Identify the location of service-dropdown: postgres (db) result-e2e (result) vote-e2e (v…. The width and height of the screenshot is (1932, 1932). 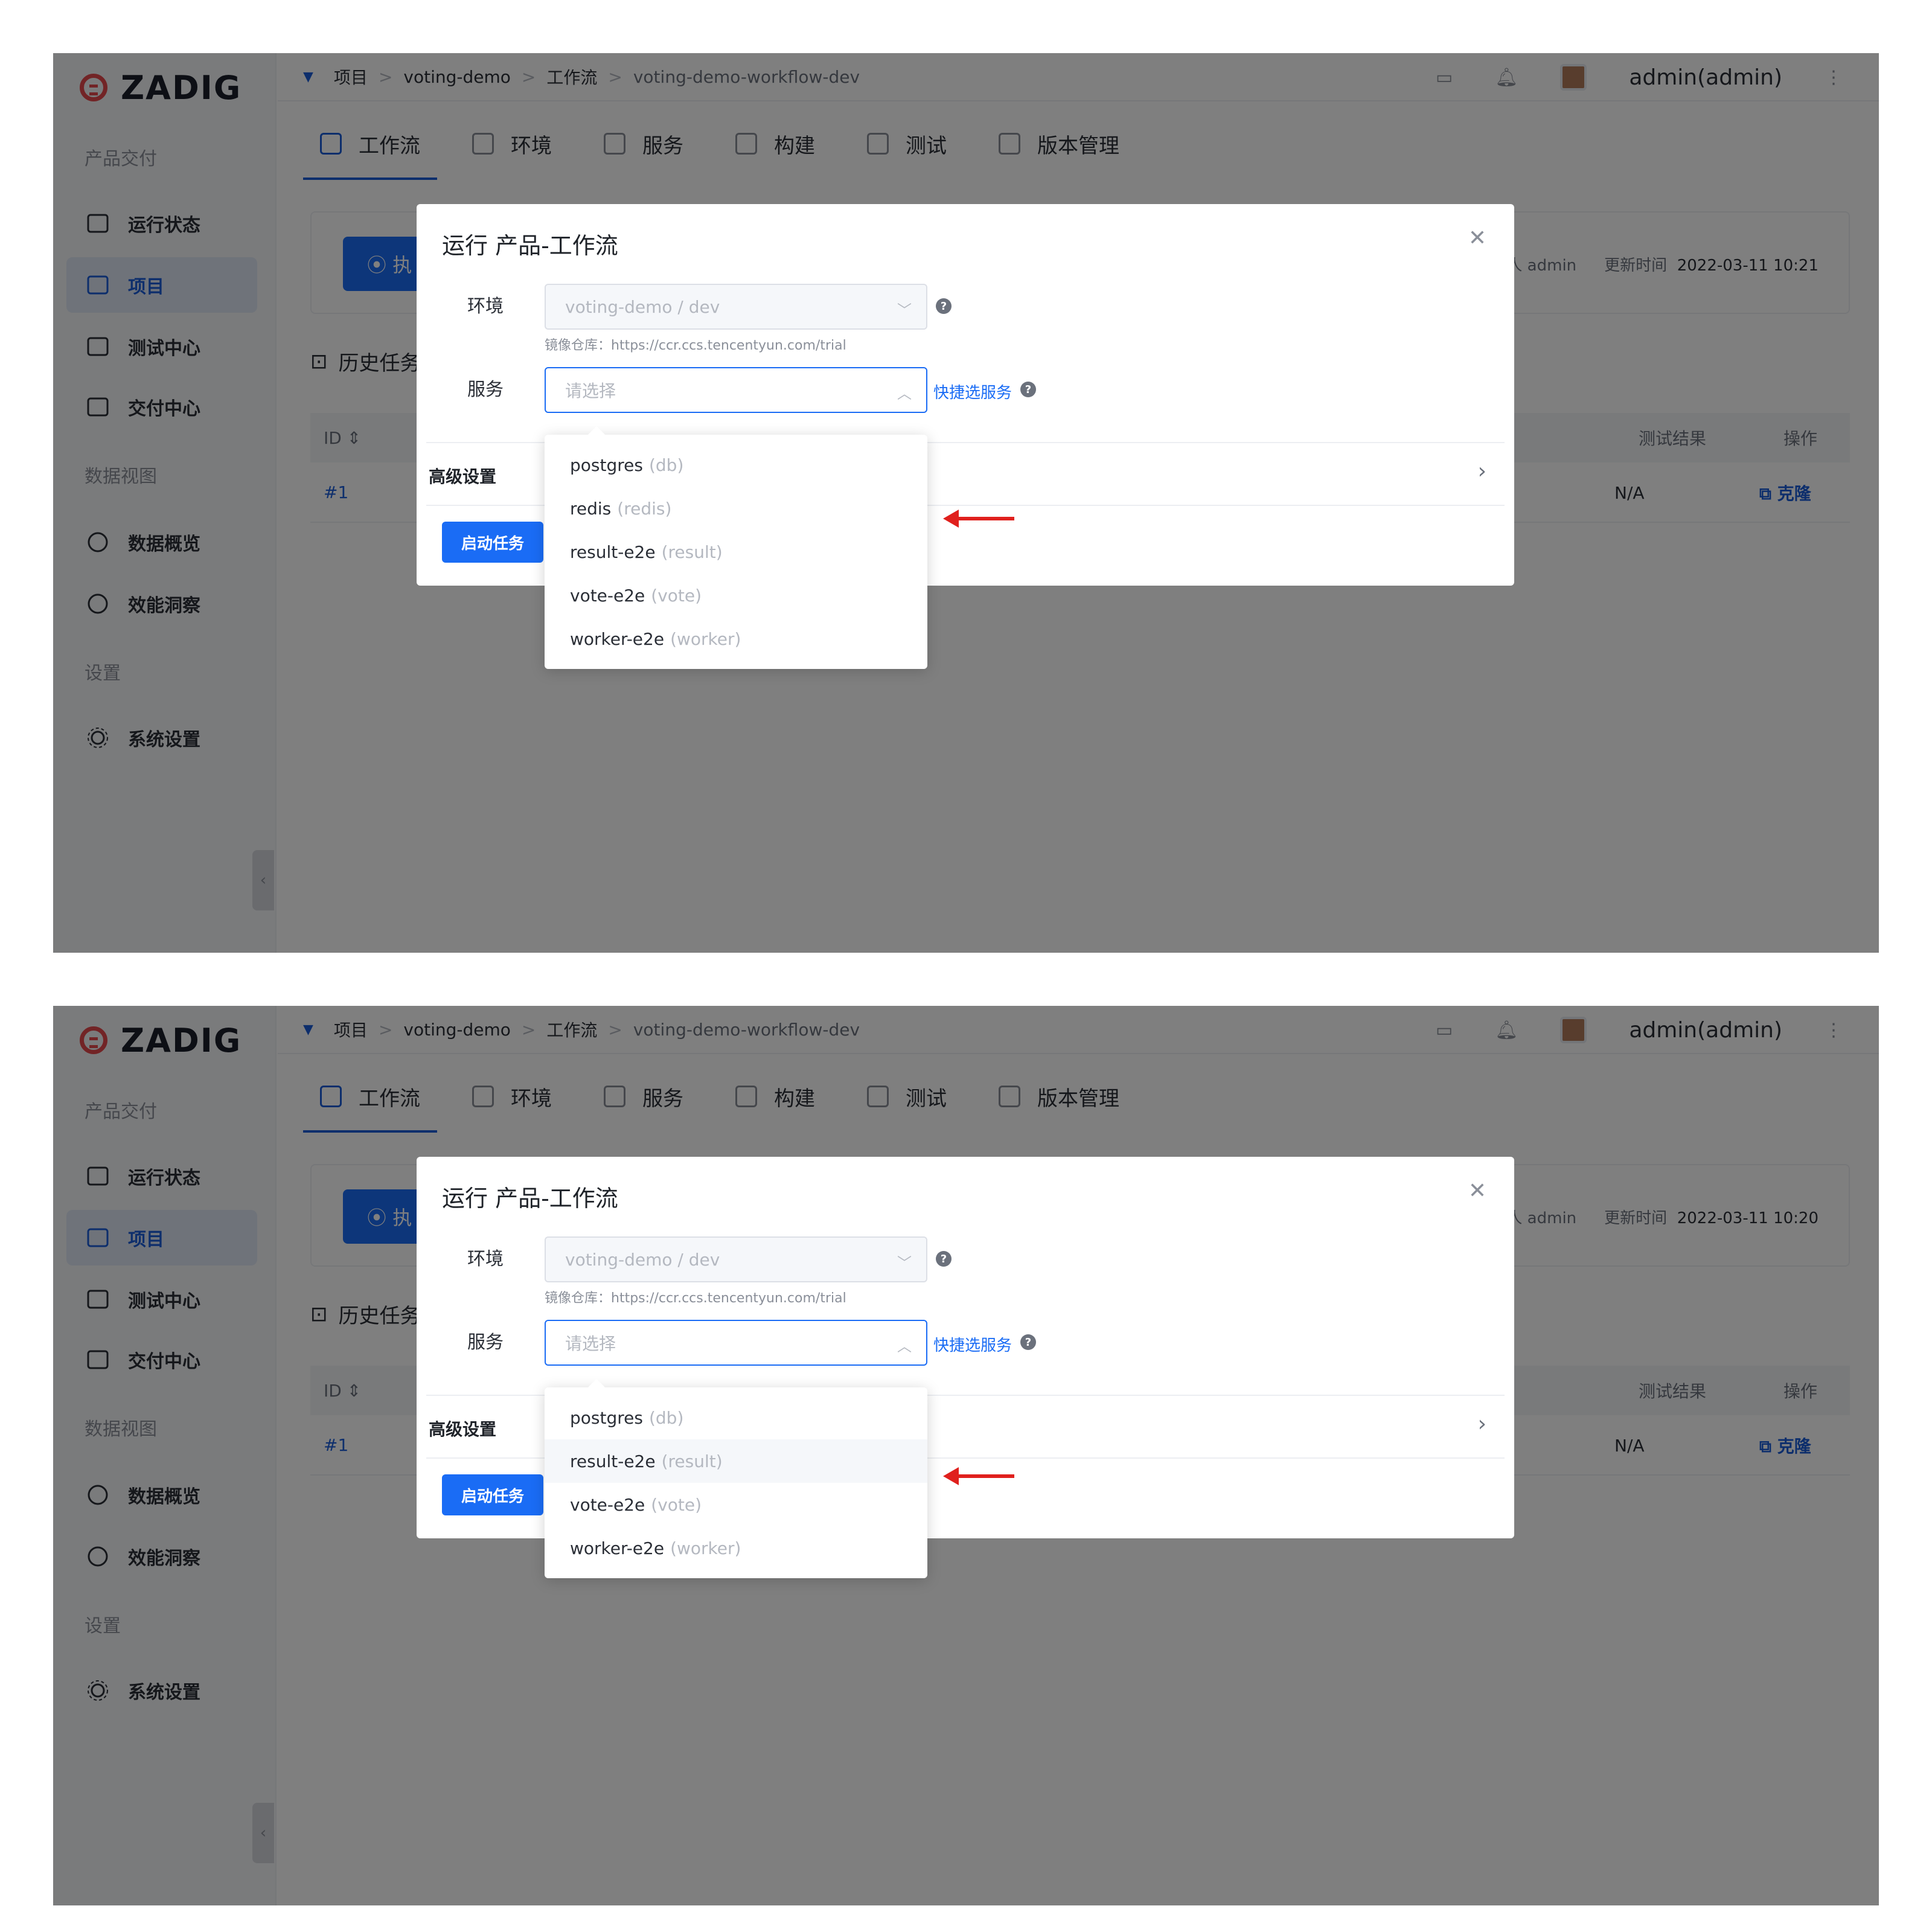
(736, 1483).